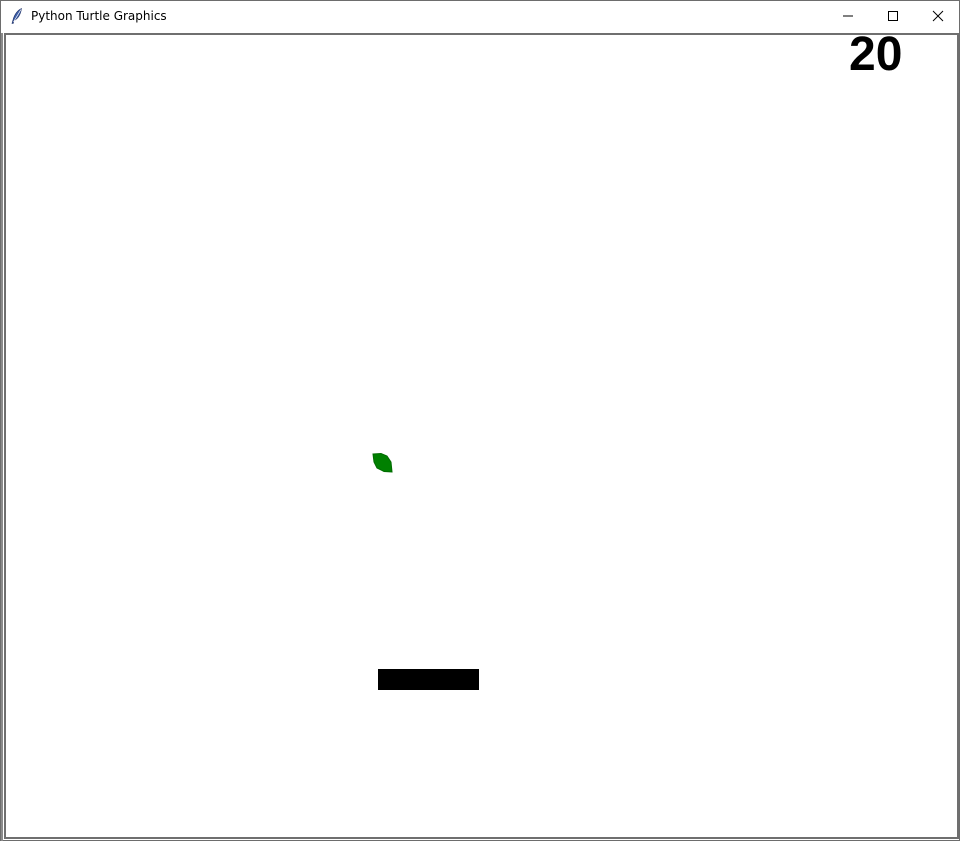 The width and height of the screenshot is (960, 841). I want to click on close-icon, so click(938, 16).